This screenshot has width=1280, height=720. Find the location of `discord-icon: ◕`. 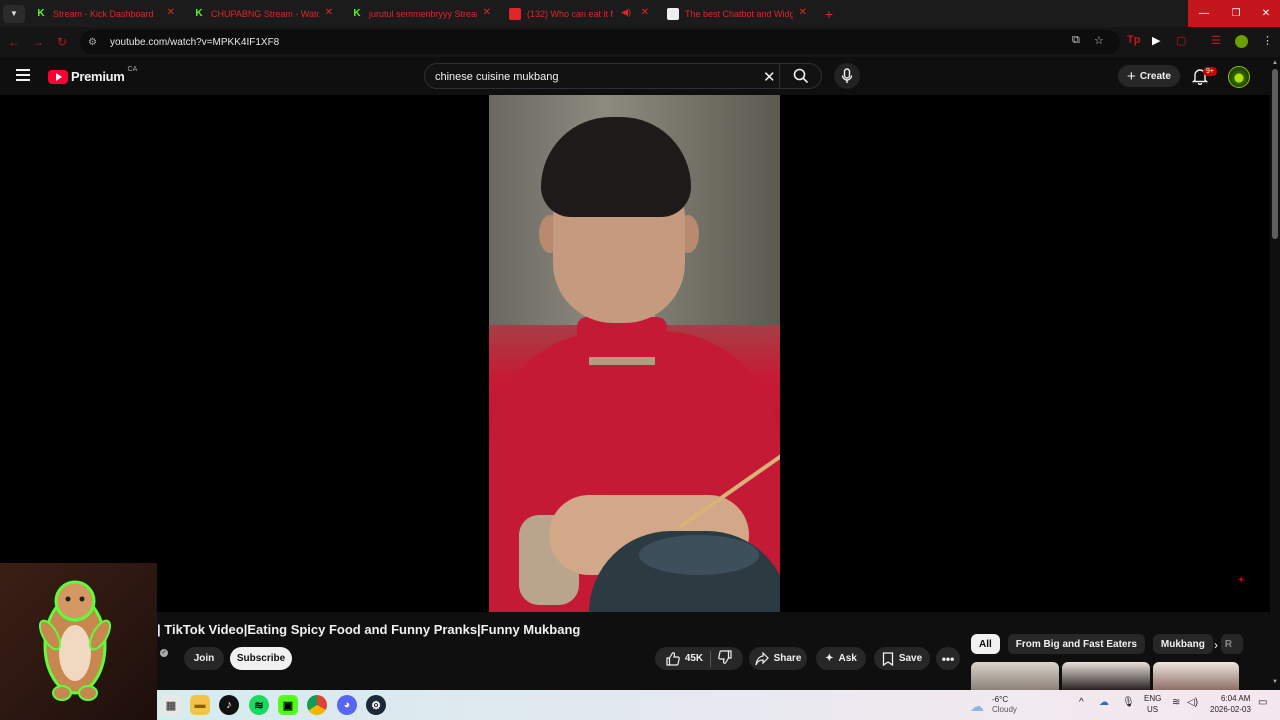

discord-icon: ◕ is located at coordinates (347, 705).